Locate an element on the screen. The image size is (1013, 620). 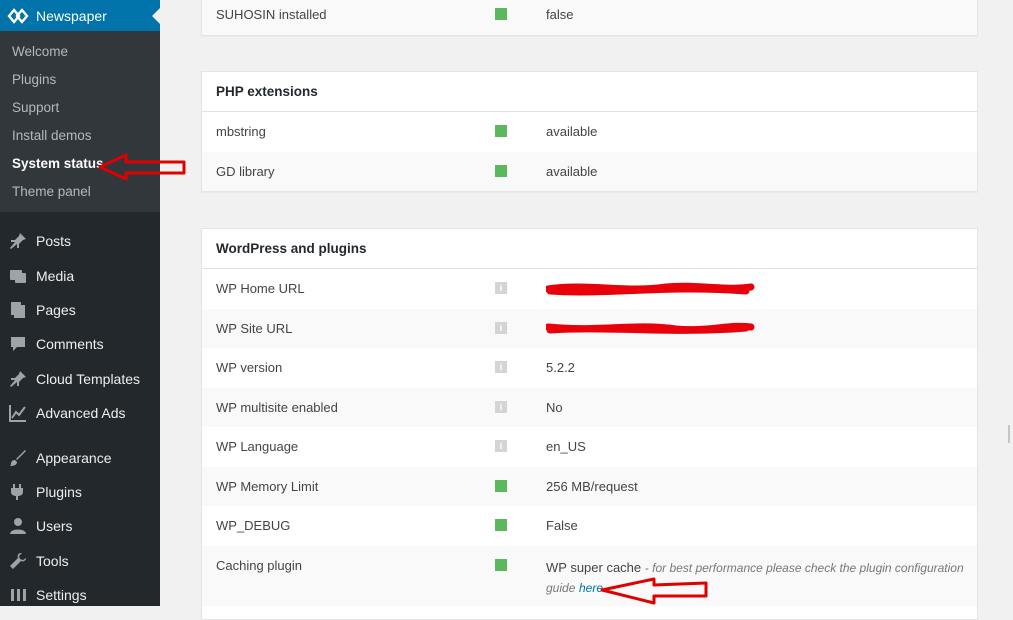
row-label: GD library is located at coordinates (245, 171).